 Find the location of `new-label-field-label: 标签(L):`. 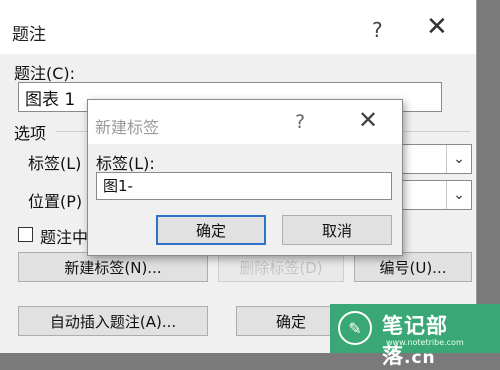

new-label-field-label: 标签(L): is located at coordinates (125, 163).